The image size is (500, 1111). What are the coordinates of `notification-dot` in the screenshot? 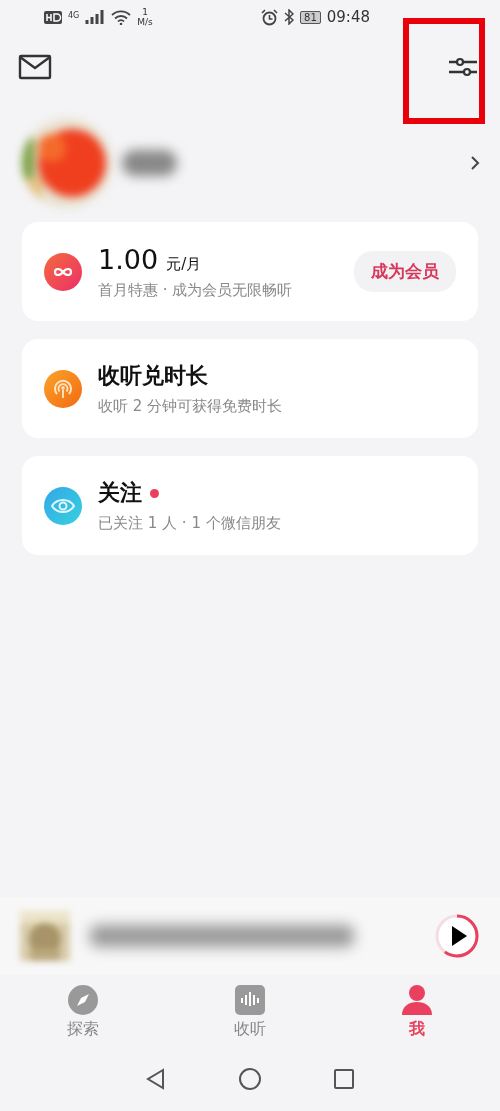 It's located at (154, 493).